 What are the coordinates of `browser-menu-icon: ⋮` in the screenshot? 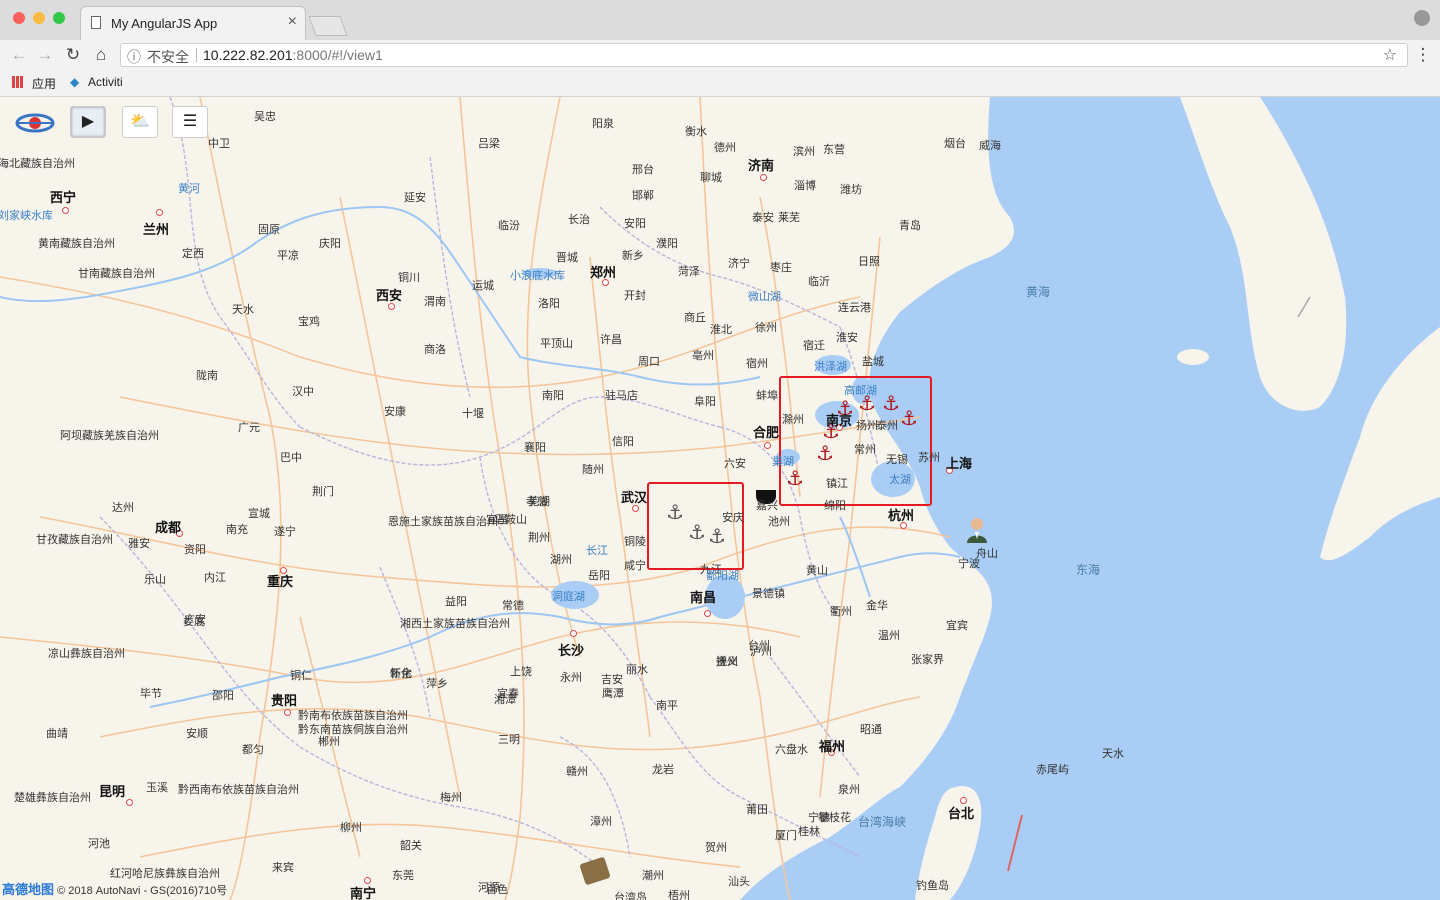 It's located at (1423, 55).